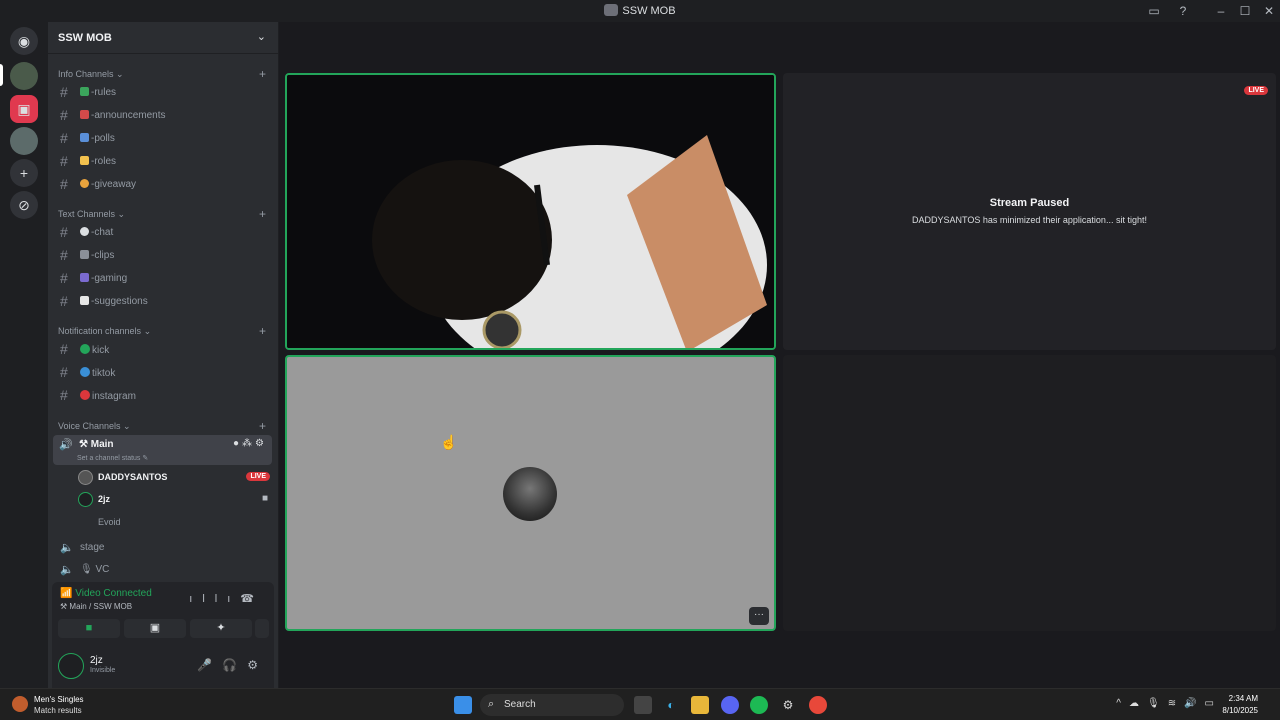 The image size is (1280, 720). What do you see at coordinates (103, 670) in the screenshot?
I see `user-status: Invisible` at bounding box center [103, 670].